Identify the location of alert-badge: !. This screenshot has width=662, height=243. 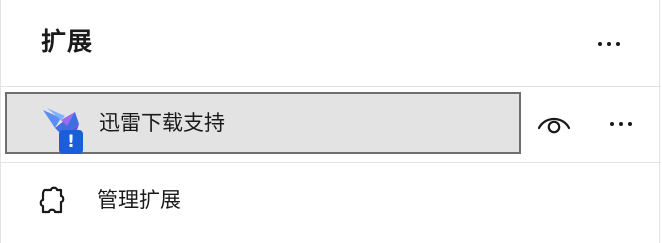
(71, 142).